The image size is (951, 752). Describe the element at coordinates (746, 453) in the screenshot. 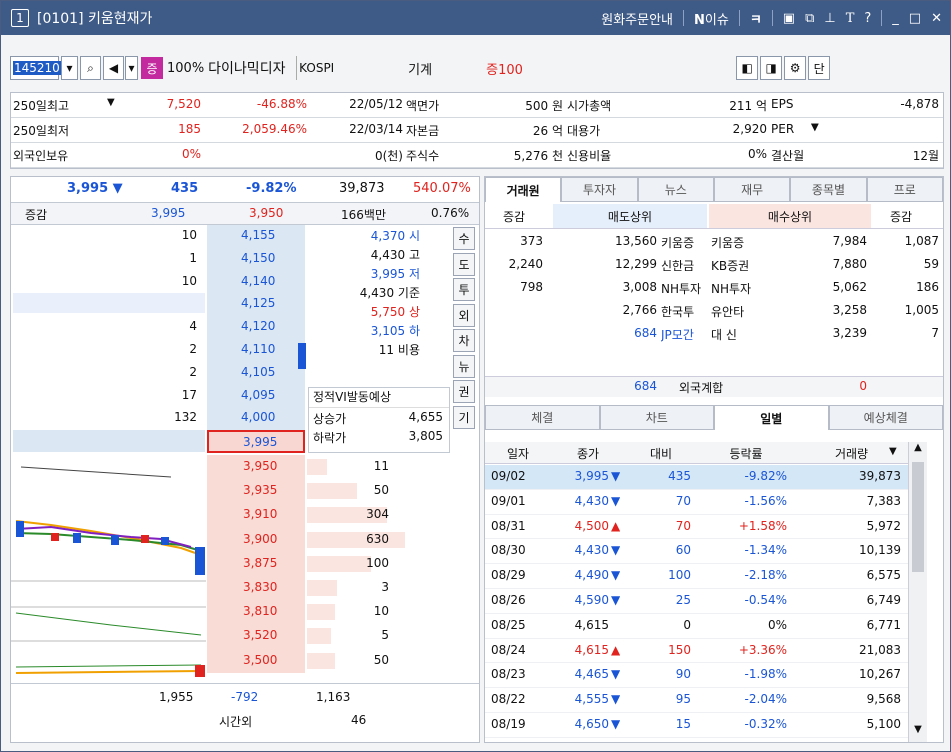

I see `daily-column-header: 등락률` at that location.